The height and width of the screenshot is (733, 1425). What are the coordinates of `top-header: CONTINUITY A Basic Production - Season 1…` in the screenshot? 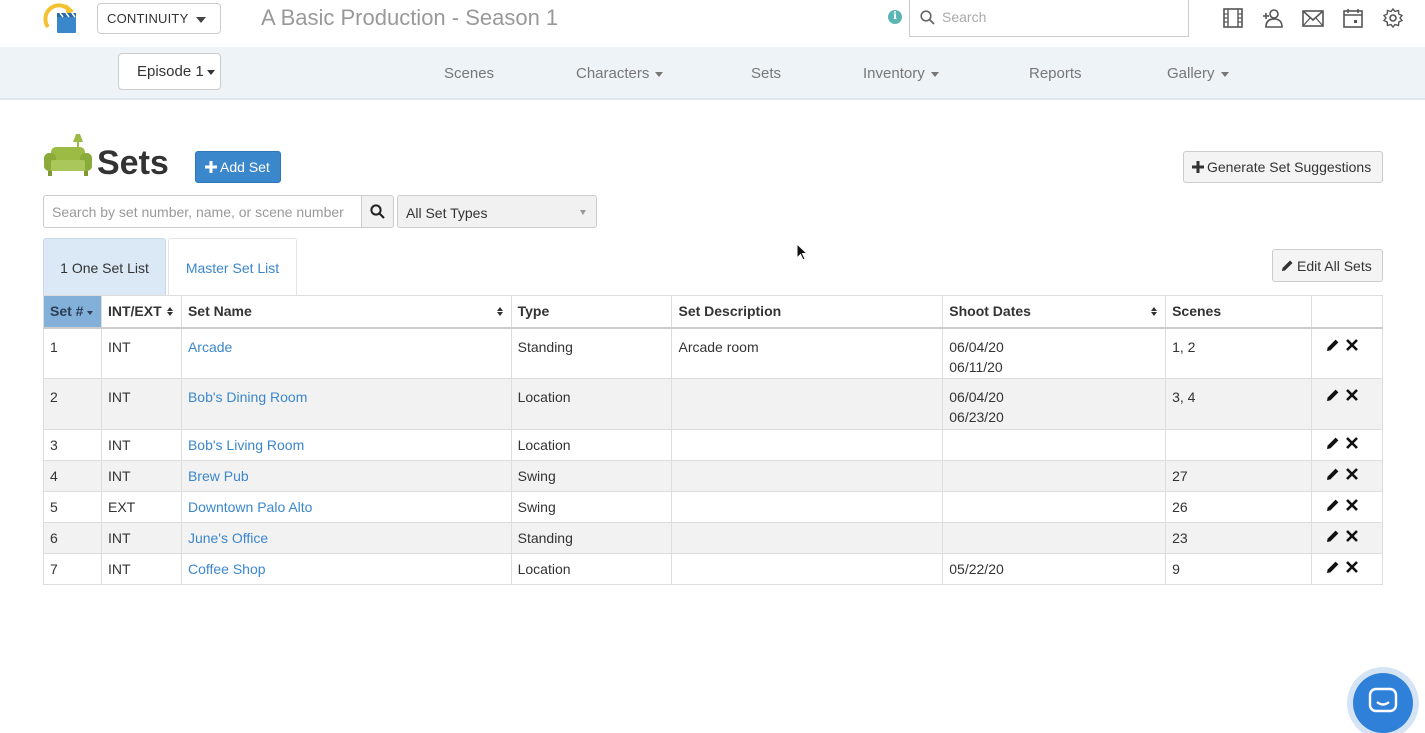 It's located at (712, 23).